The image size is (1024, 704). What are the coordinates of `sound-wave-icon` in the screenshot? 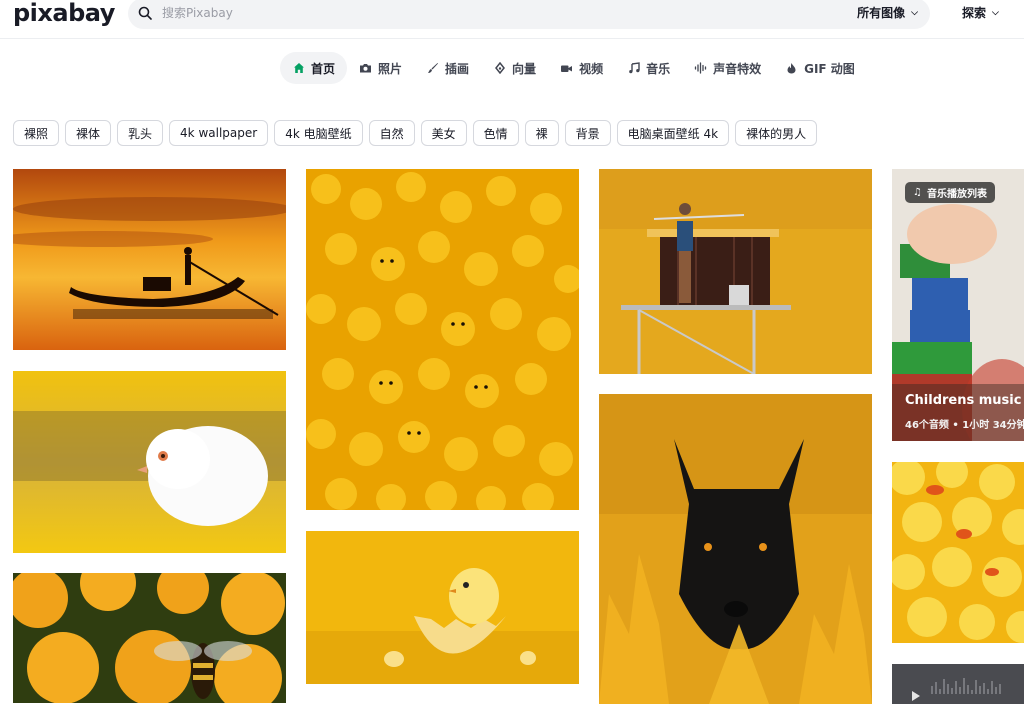 It's located at (700, 68).